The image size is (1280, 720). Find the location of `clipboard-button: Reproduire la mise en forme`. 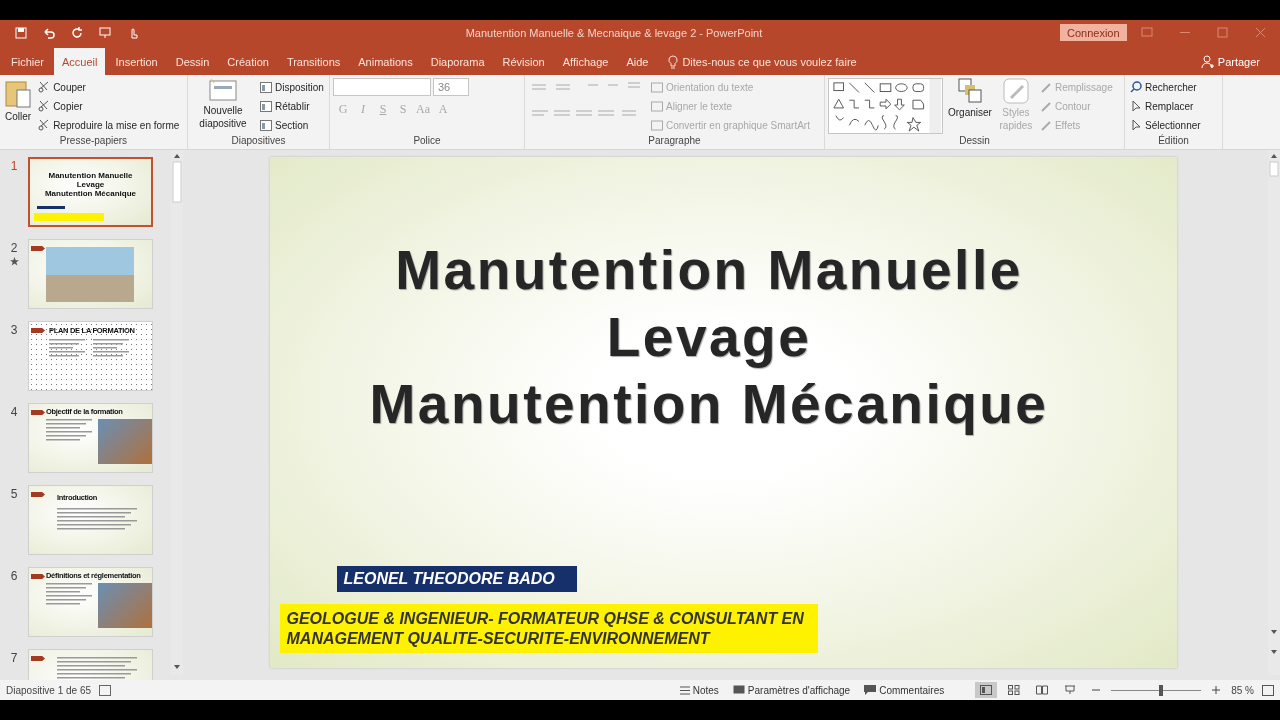

clipboard-button: Reproduire la mise en forme is located at coordinates (109, 125).